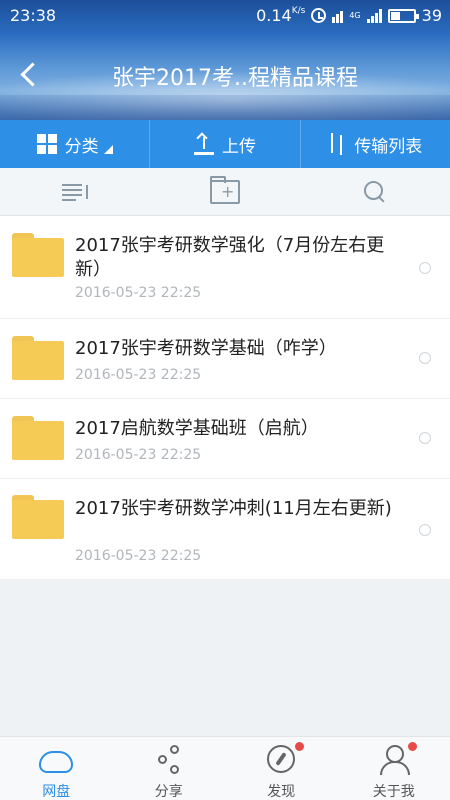 The image size is (450, 800). What do you see at coordinates (206, 348) in the screenshot?
I see `file-name: 2017张宇考研数学基础（咋学）` at bounding box center [206, 348].